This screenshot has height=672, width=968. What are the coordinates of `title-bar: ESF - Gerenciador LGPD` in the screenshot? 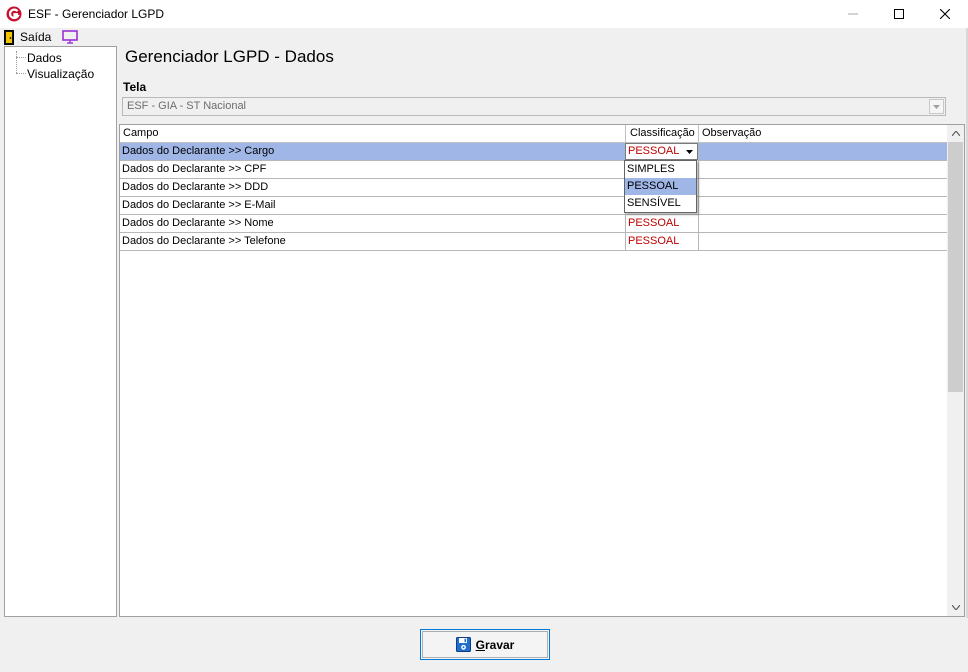 It's located at (484, 14).